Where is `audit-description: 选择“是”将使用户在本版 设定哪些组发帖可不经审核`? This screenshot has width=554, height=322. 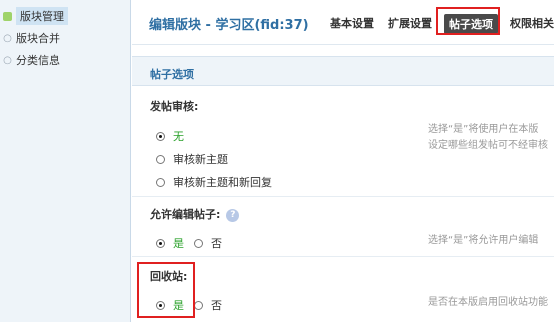
audit-description: 选择“是”将使用户在本版 设定哪些组发帖可不经审核 is located at coordinates (488, 138).